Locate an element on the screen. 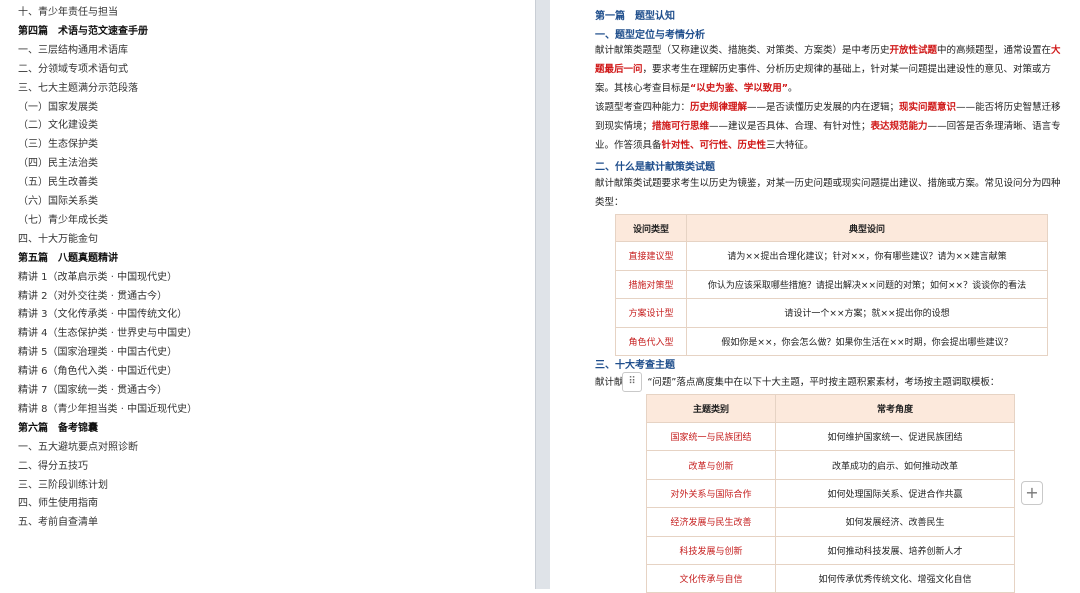 This screenshot has height=593, width=1080. table-header-cell: 主题类别 is located at coordinates (711, 408).